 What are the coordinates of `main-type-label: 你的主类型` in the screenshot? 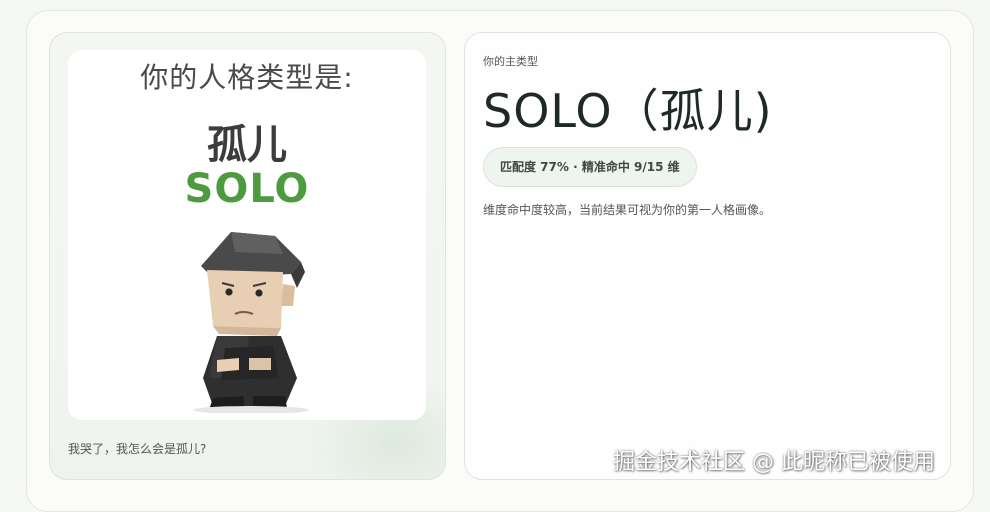 It's located at (510, 61).